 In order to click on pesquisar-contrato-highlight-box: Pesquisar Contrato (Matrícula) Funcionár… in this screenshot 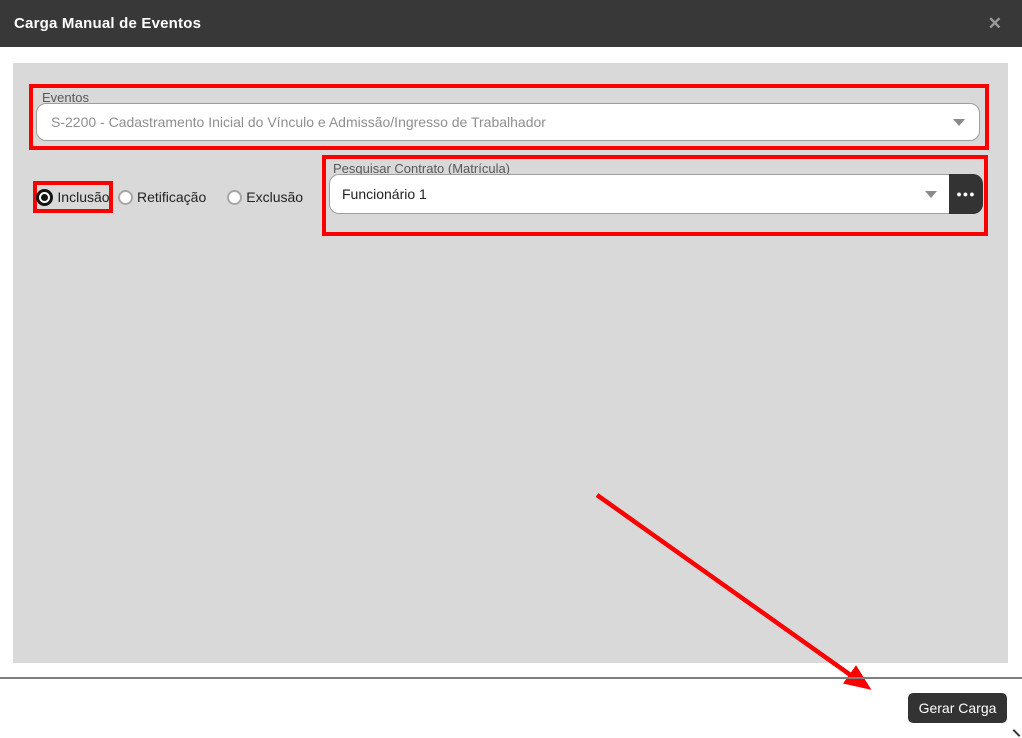, I will do `click(655, 195)`.